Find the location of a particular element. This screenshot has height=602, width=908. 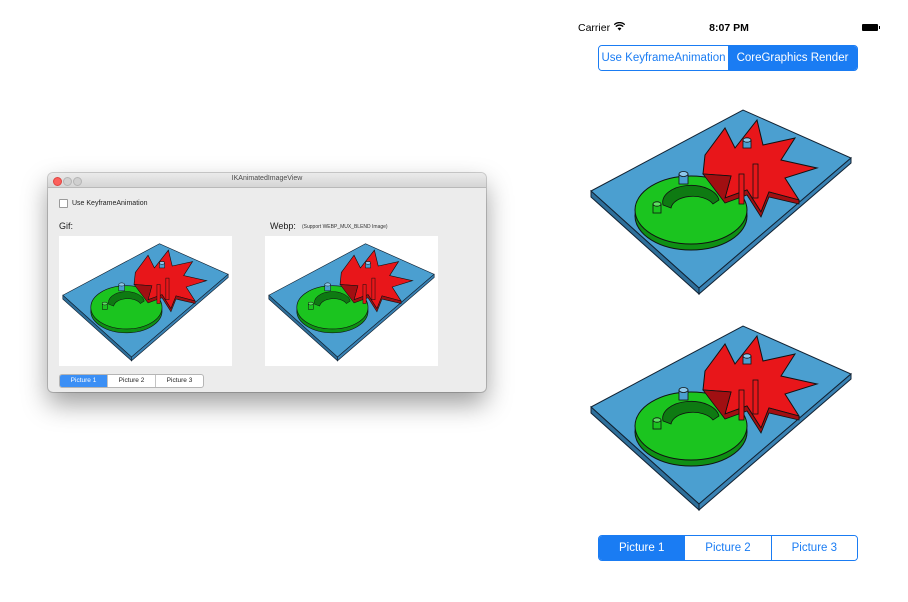

animated-image-view-top is located at coordinates (721, 200).